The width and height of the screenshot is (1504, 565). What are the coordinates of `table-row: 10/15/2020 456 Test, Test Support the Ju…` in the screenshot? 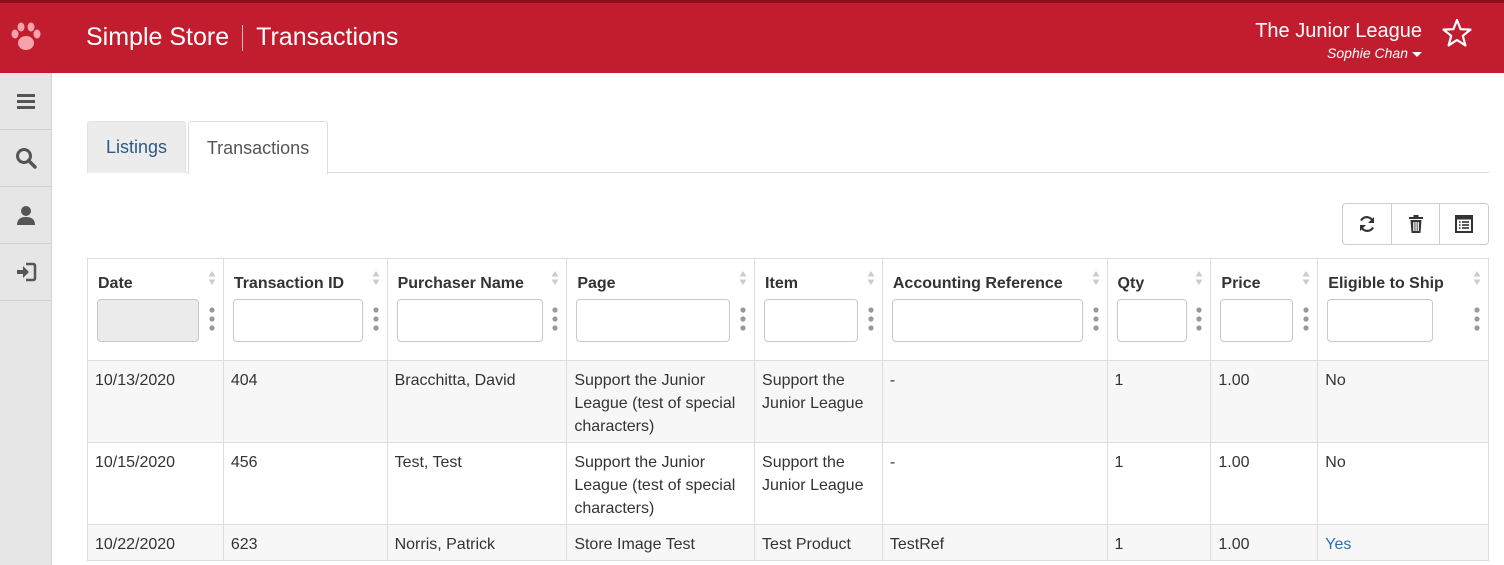 It's located at (788, 484).